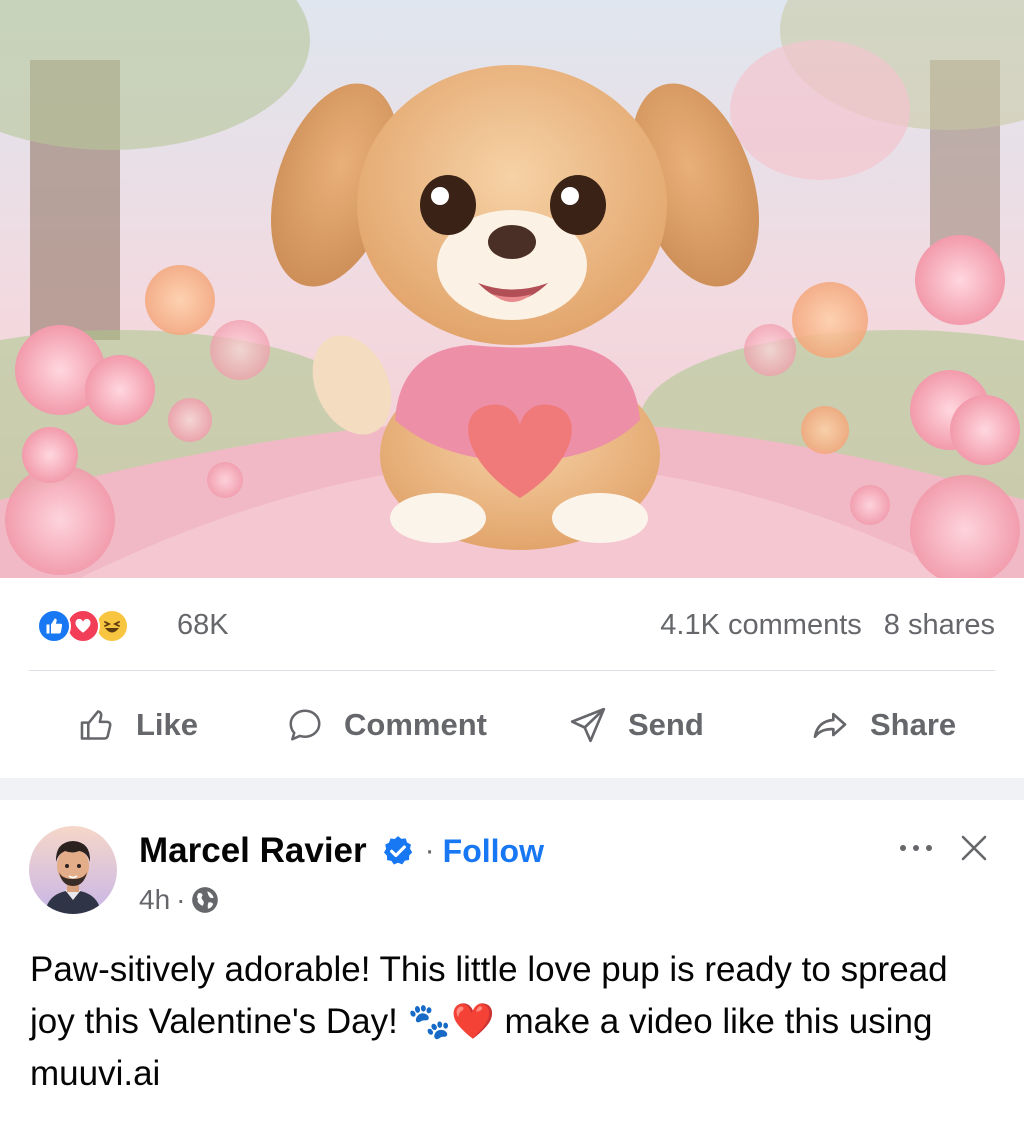 Image resolution: width=1024 pixels, height=1123 pixels. Describe the element at coordinates (666, 724) in the screenshot. I see `send-label: Send` at that location.